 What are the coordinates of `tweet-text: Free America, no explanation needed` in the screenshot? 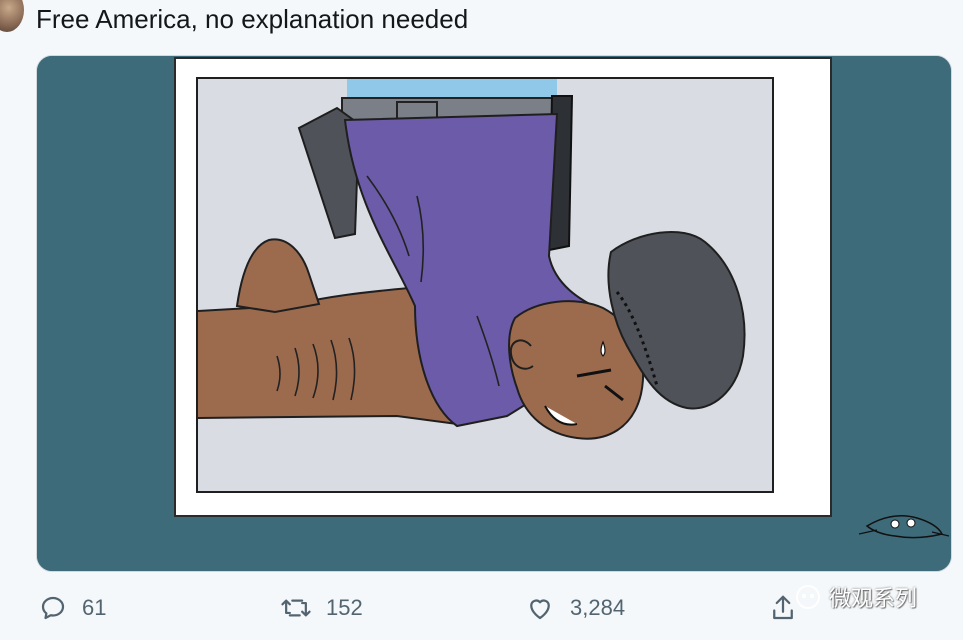 It's located at (252, 19).